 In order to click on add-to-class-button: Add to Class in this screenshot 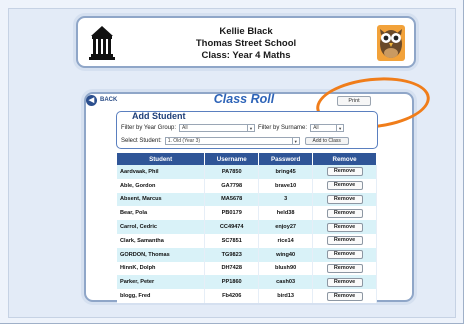, I will do `click(326, 141)`.